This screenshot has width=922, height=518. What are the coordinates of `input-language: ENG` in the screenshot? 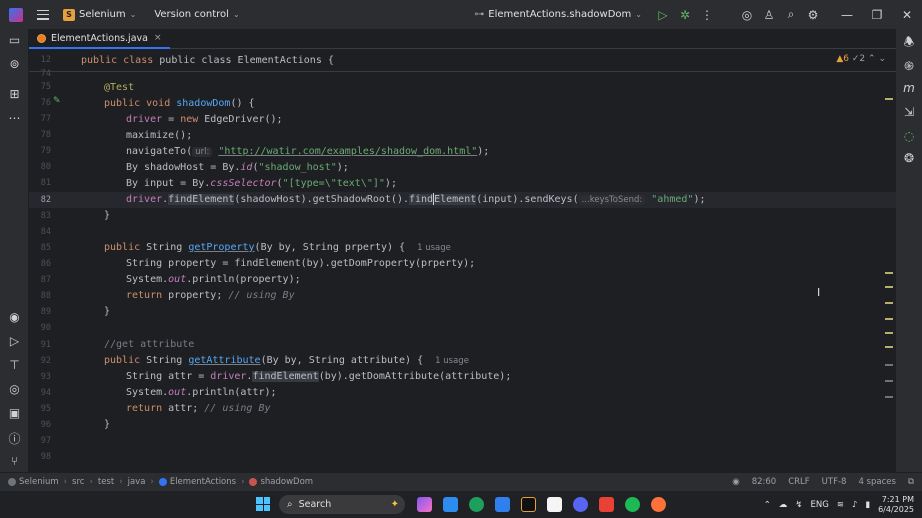 It's located at (819, 505).